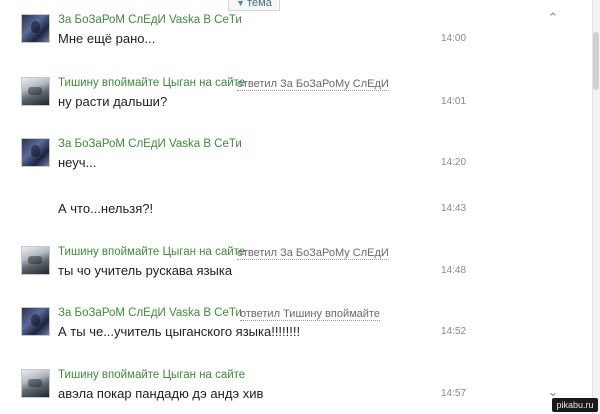 The image size is (600, 414). I want to click on message-text: А что...нельзя?!, so click(106, 208).